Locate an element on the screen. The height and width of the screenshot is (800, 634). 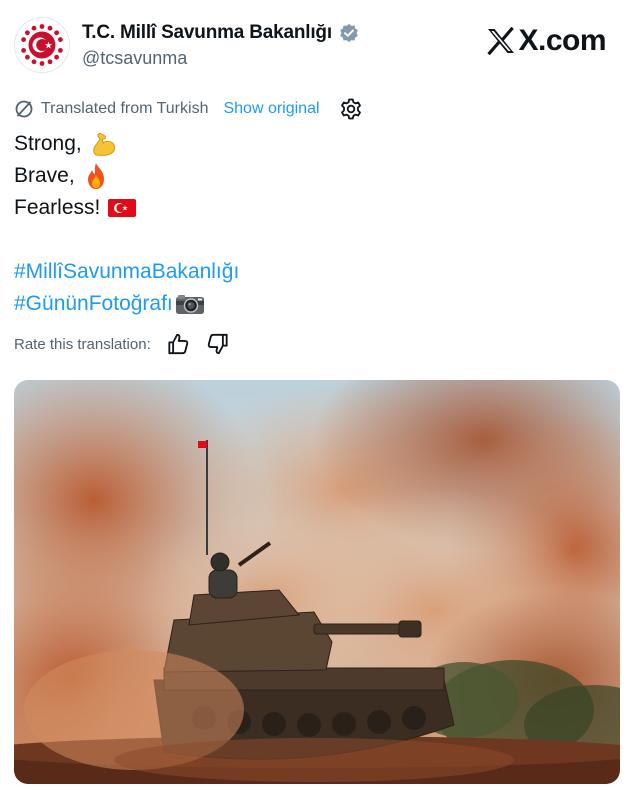
camera-emoji is located at coordinates (189, 304).